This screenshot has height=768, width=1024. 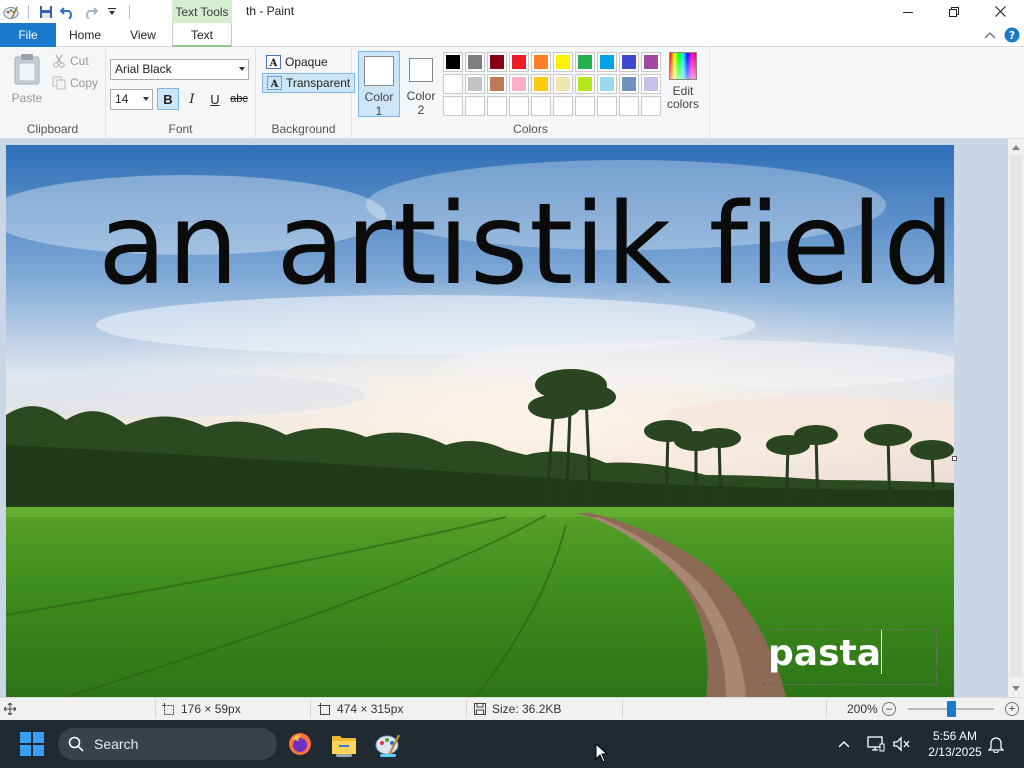 I want to click on close-button, so click(x=1000, y=11).